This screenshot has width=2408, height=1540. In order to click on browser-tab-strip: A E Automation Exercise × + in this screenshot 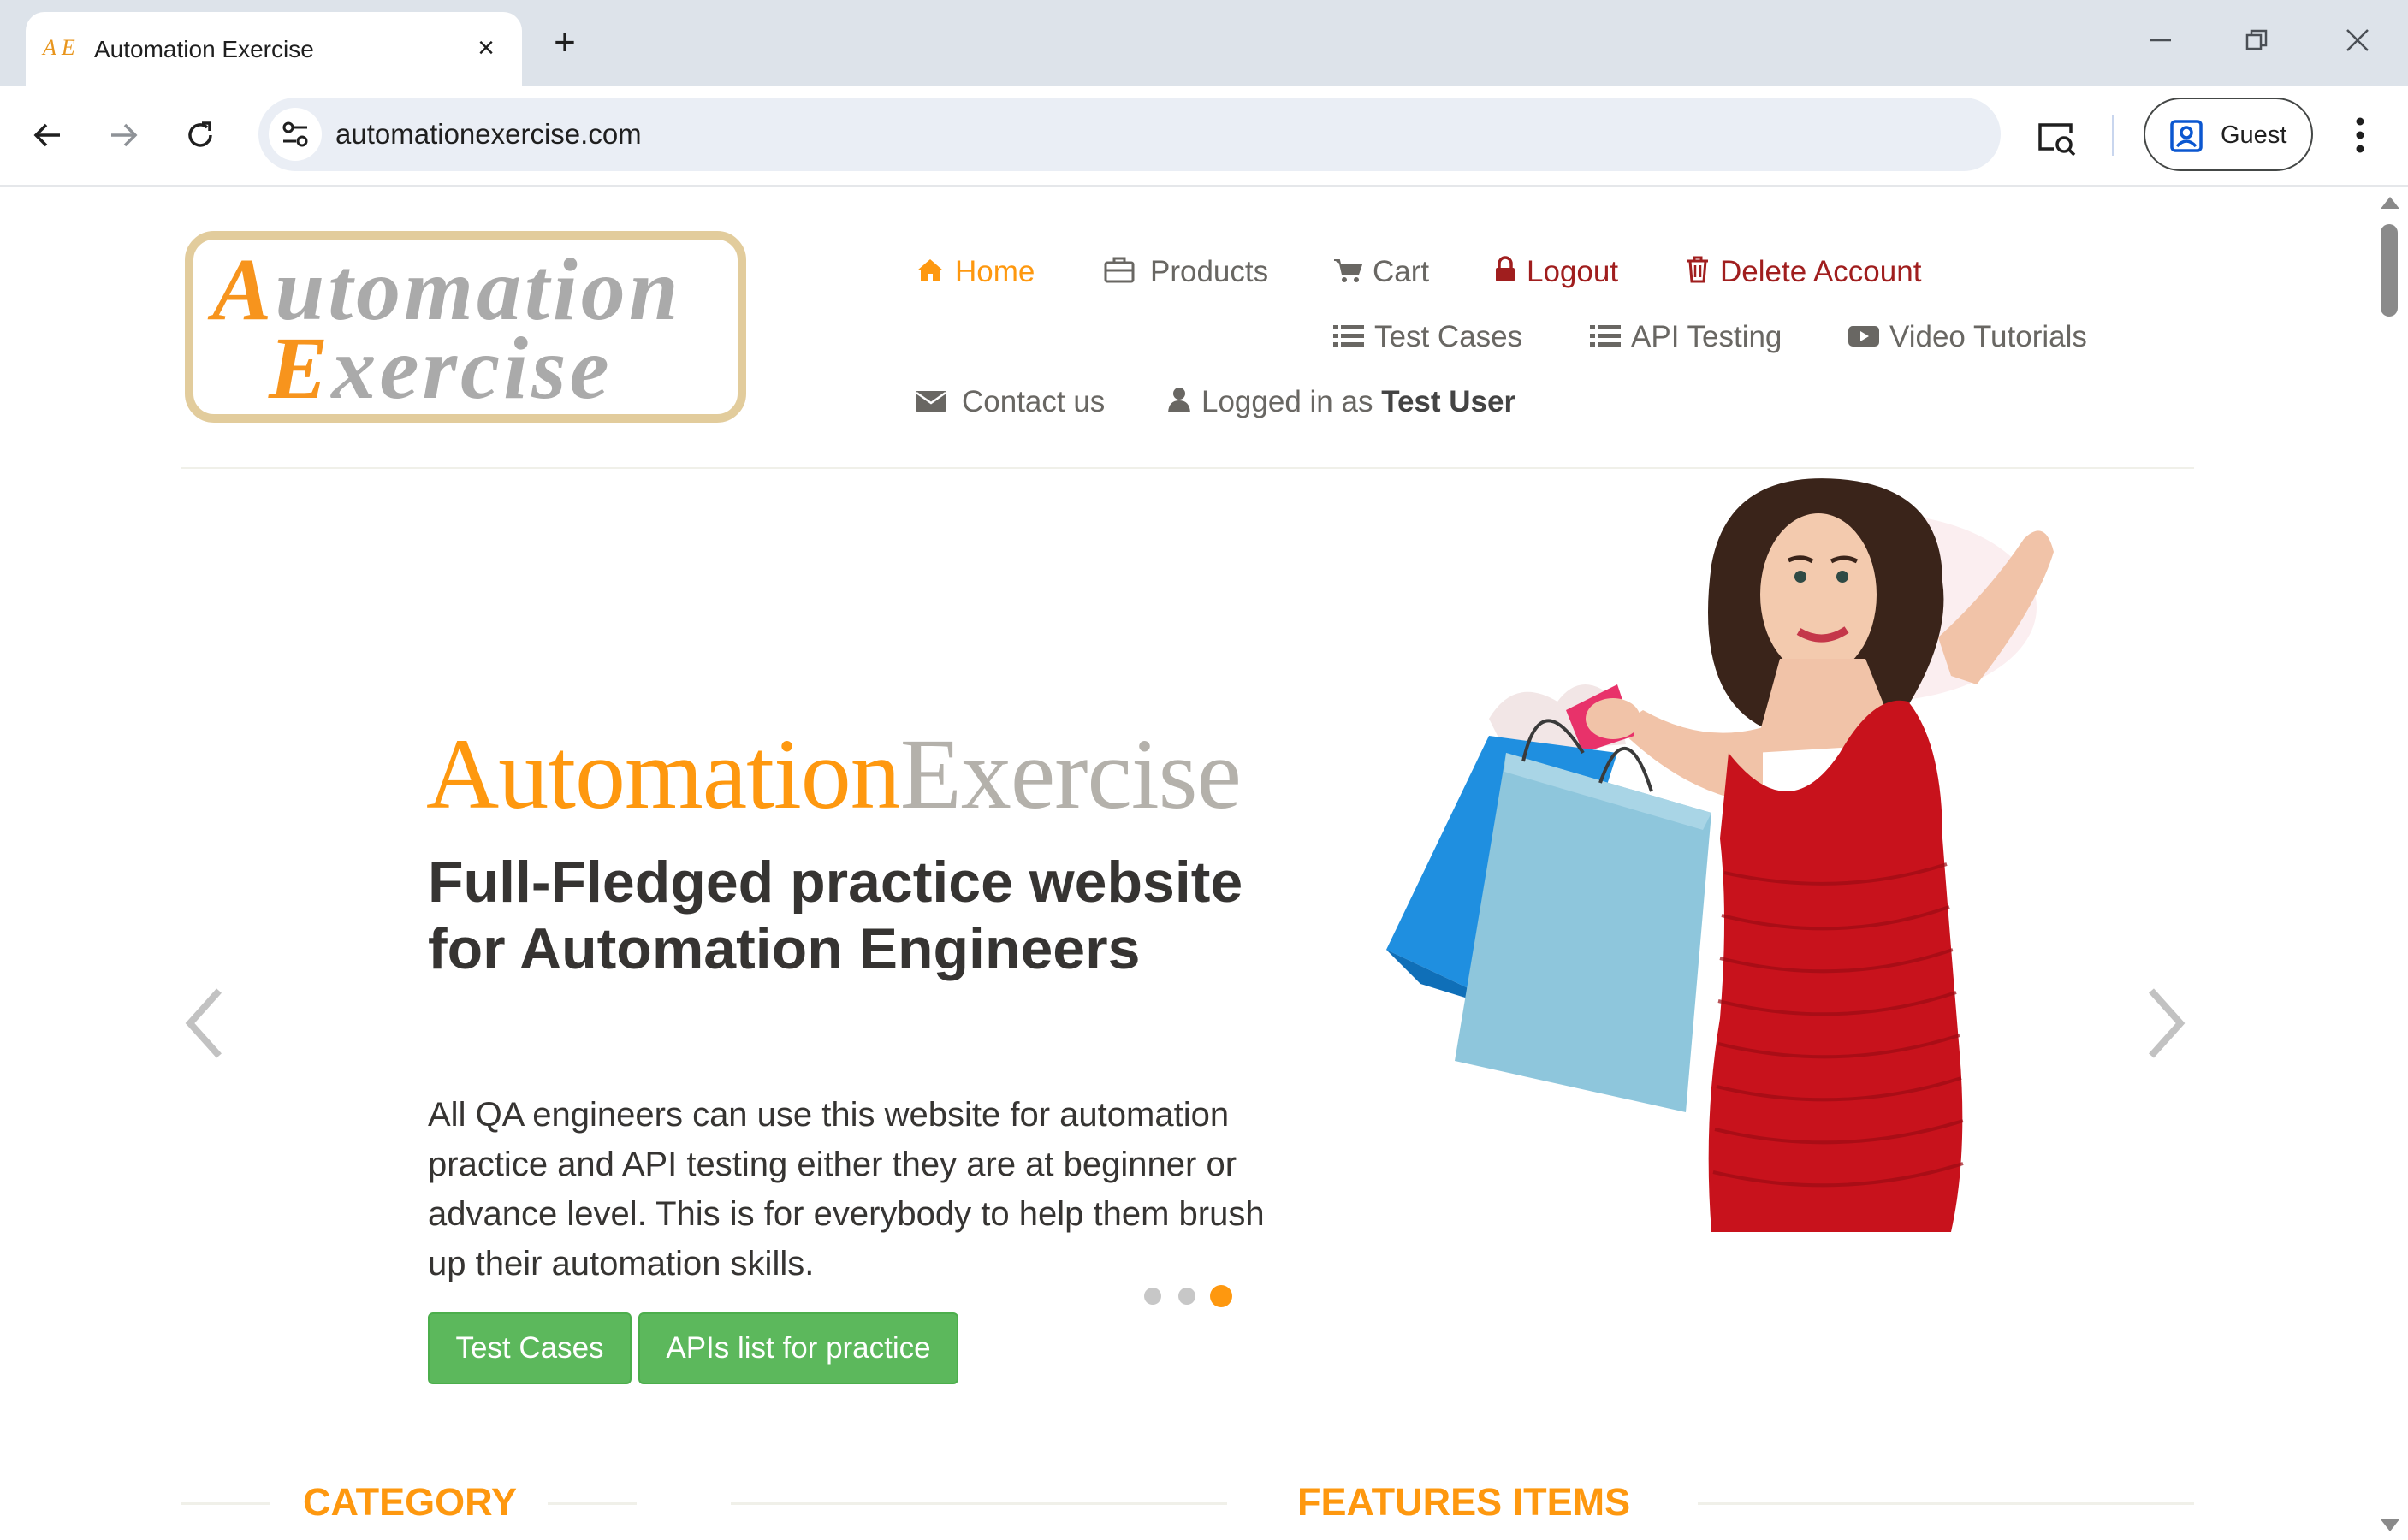, I will do `click(1204, 43)`.